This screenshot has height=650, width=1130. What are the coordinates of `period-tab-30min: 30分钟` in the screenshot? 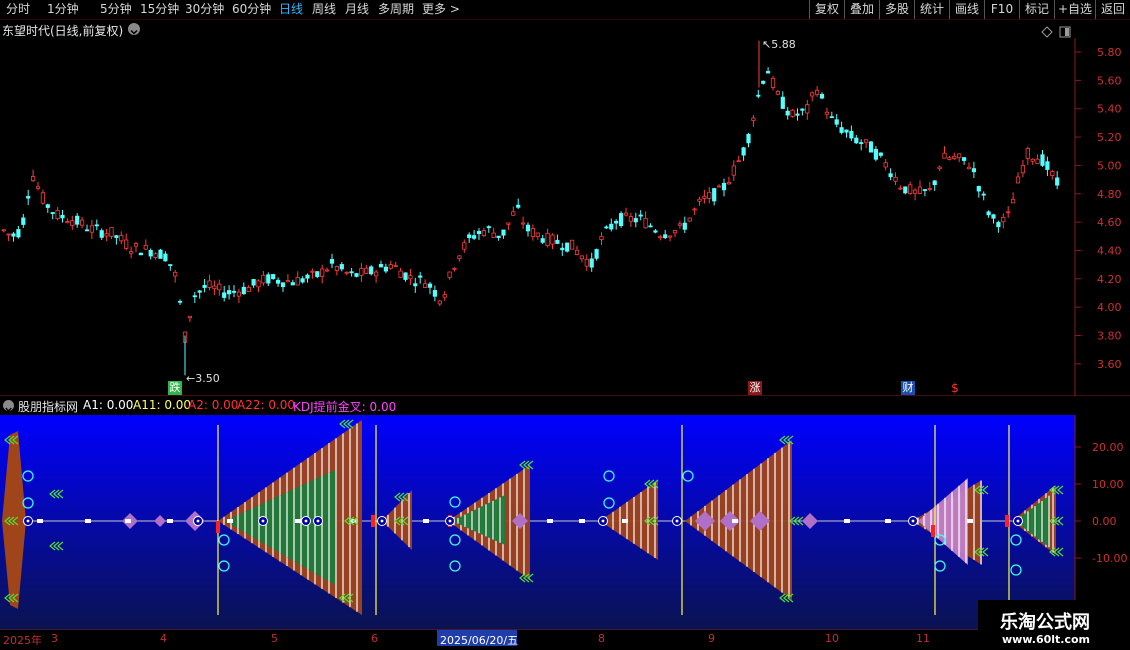 It's located at (204, 9).